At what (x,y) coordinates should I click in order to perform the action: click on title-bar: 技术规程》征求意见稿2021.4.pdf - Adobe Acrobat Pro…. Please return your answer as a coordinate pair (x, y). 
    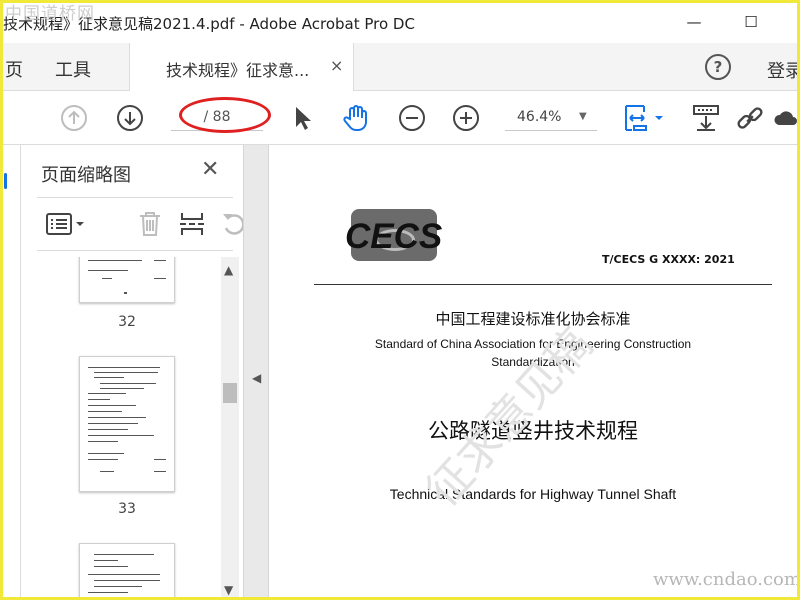
    Looking at the image, I should click on (400, 23).